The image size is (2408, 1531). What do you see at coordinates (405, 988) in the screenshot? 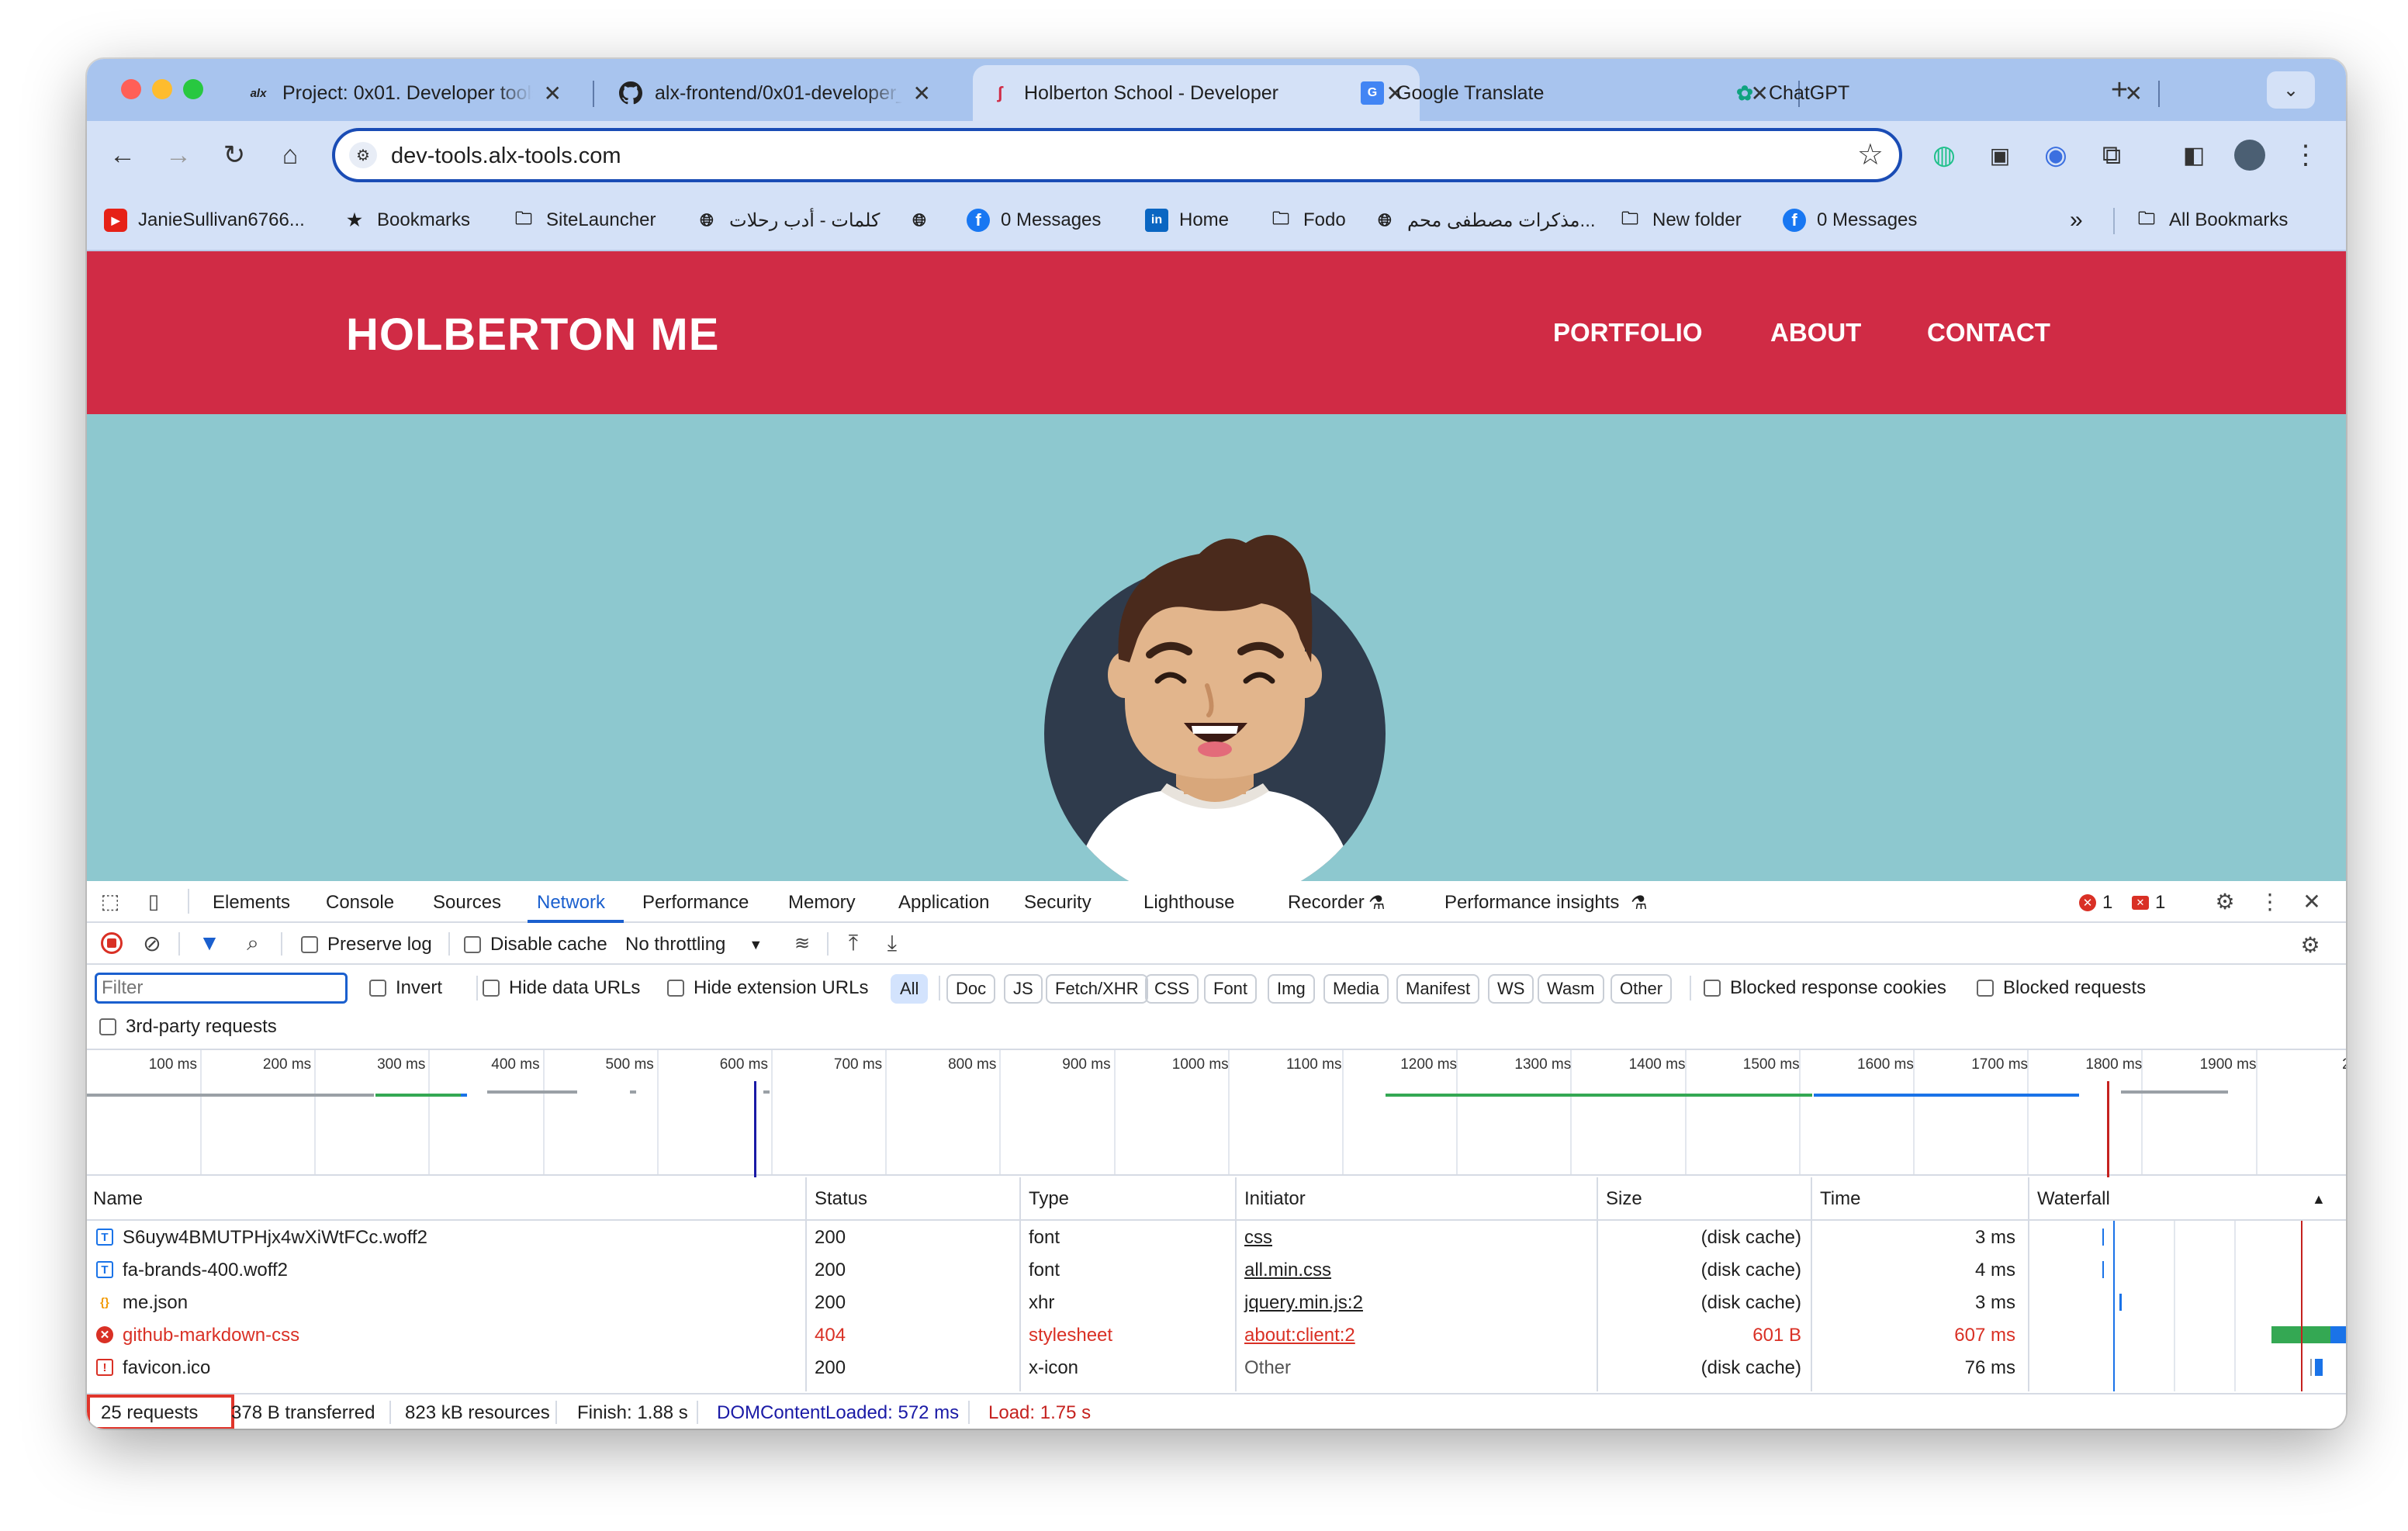
I see `invert-checkbox: Invert` at bounding box center [405, 988].